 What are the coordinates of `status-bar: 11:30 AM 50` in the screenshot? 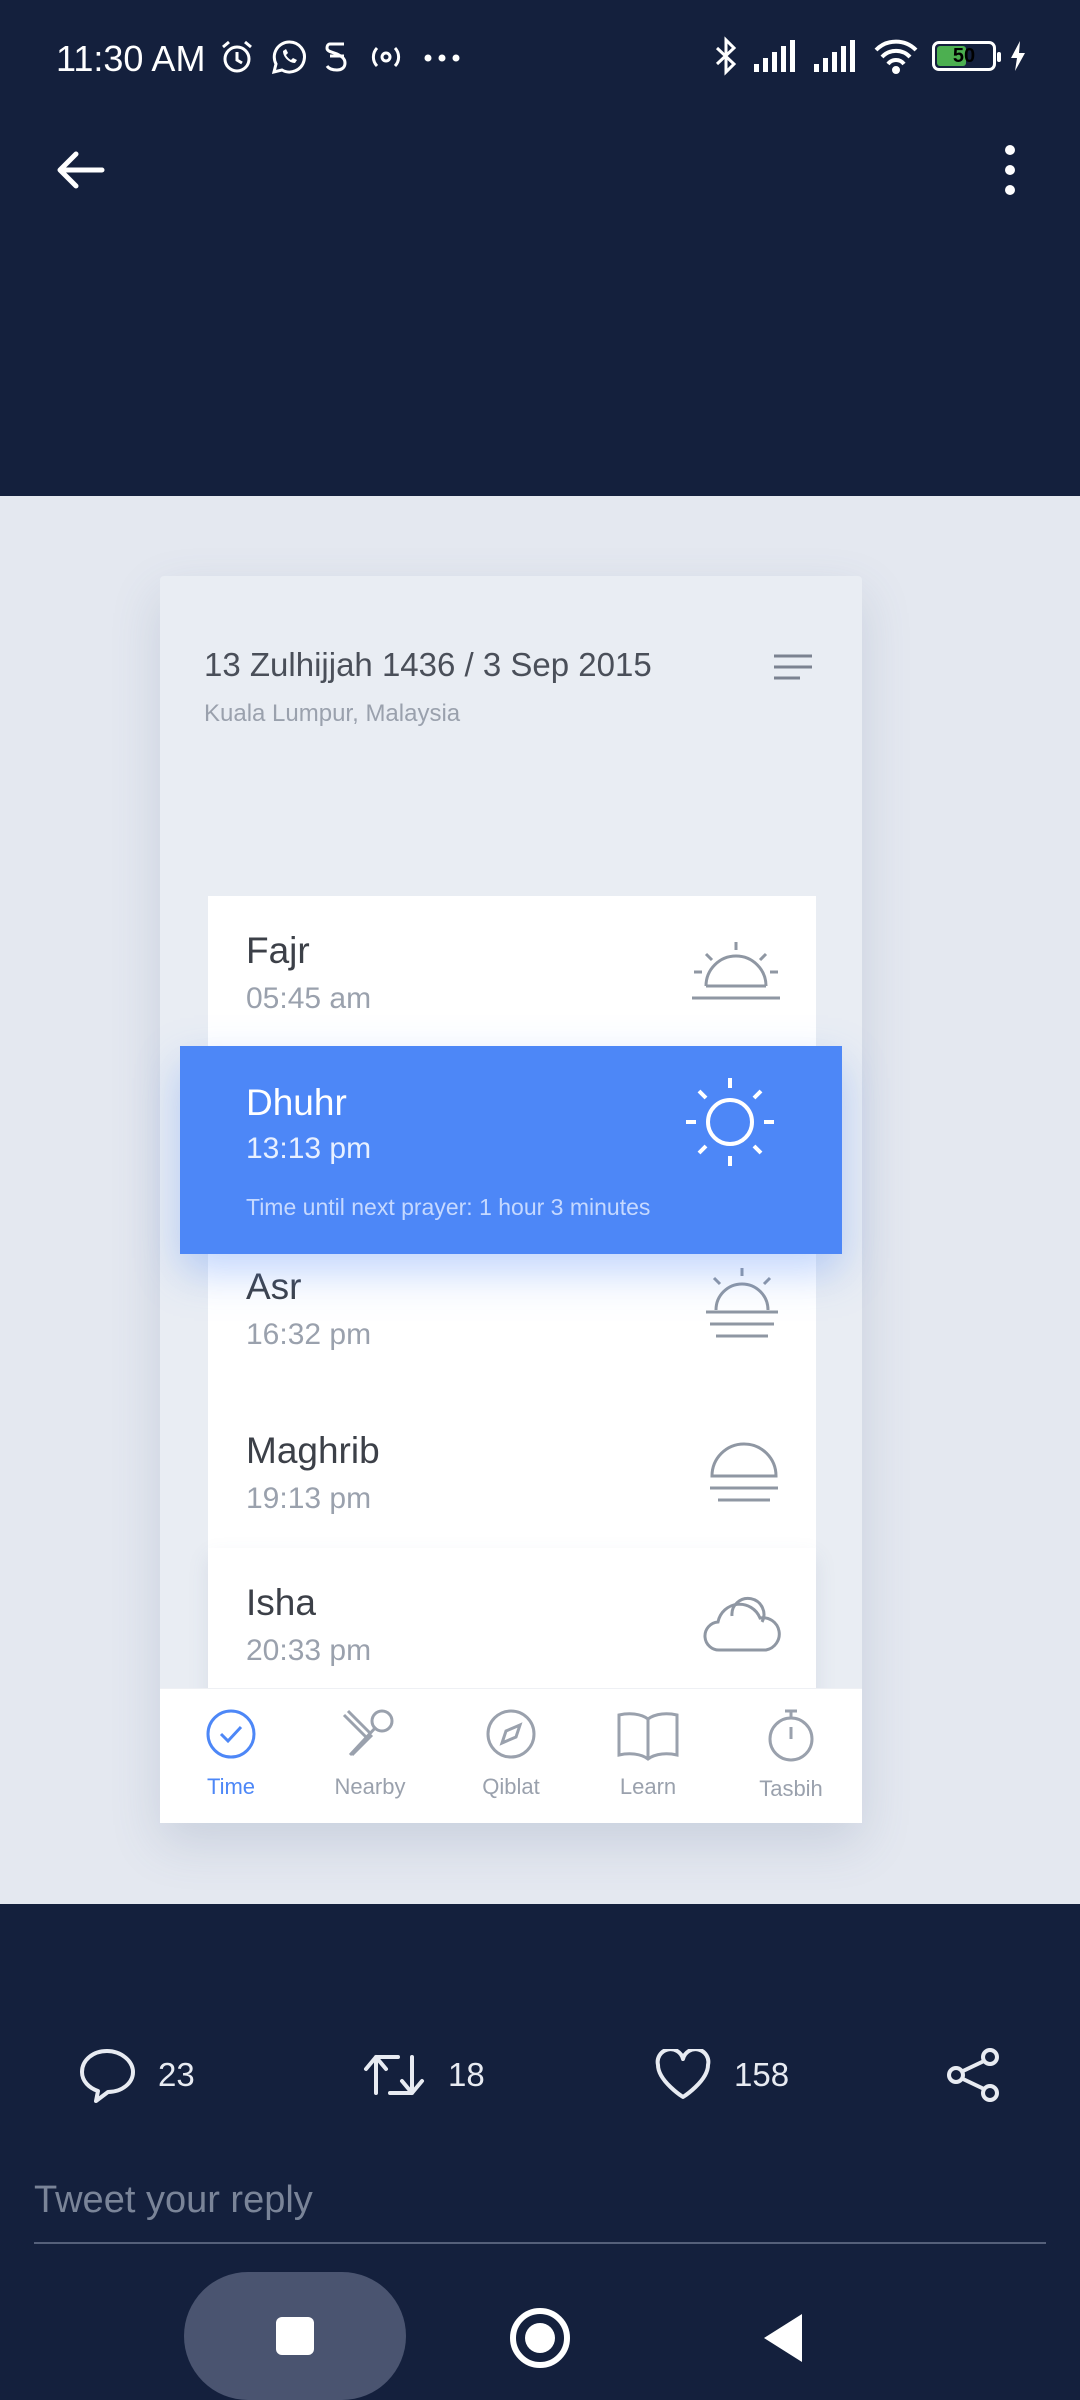 It's located at (540, 60).